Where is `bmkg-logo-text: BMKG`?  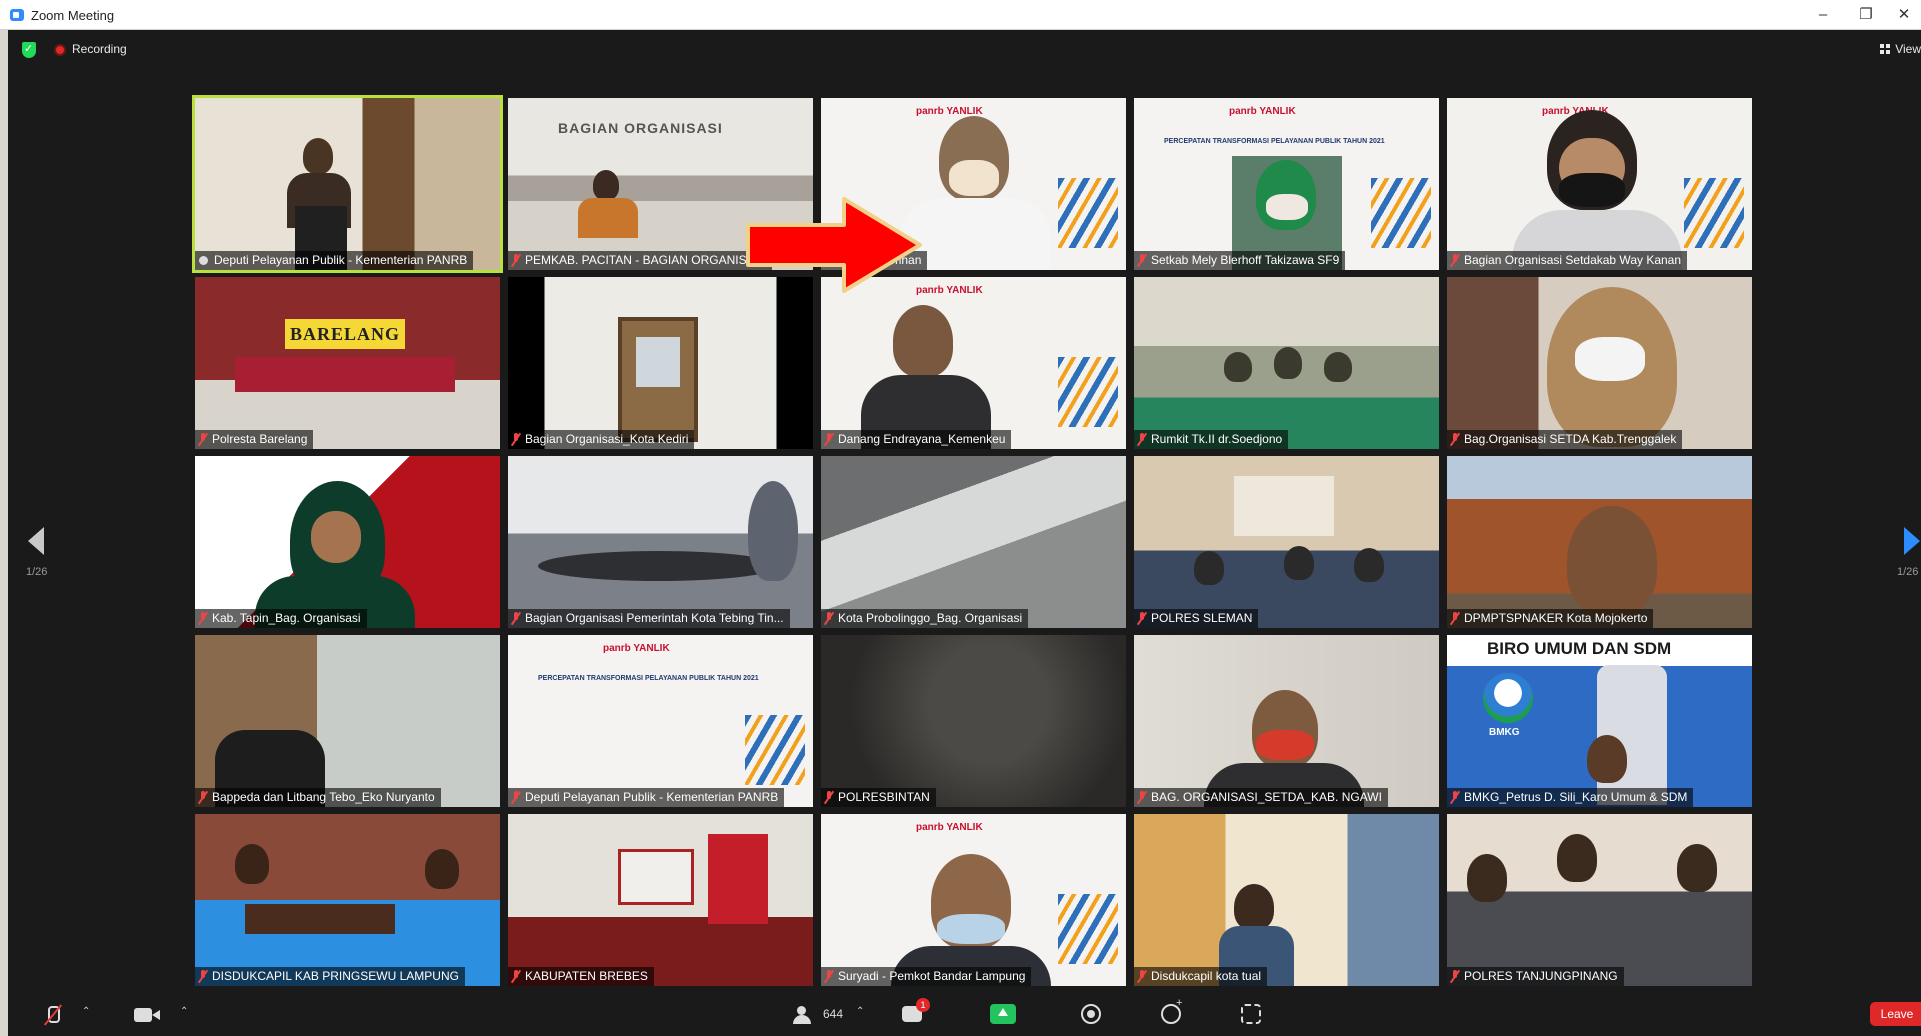
bmkg-logo-text: BMKG is located at coordinates (1504, 732).